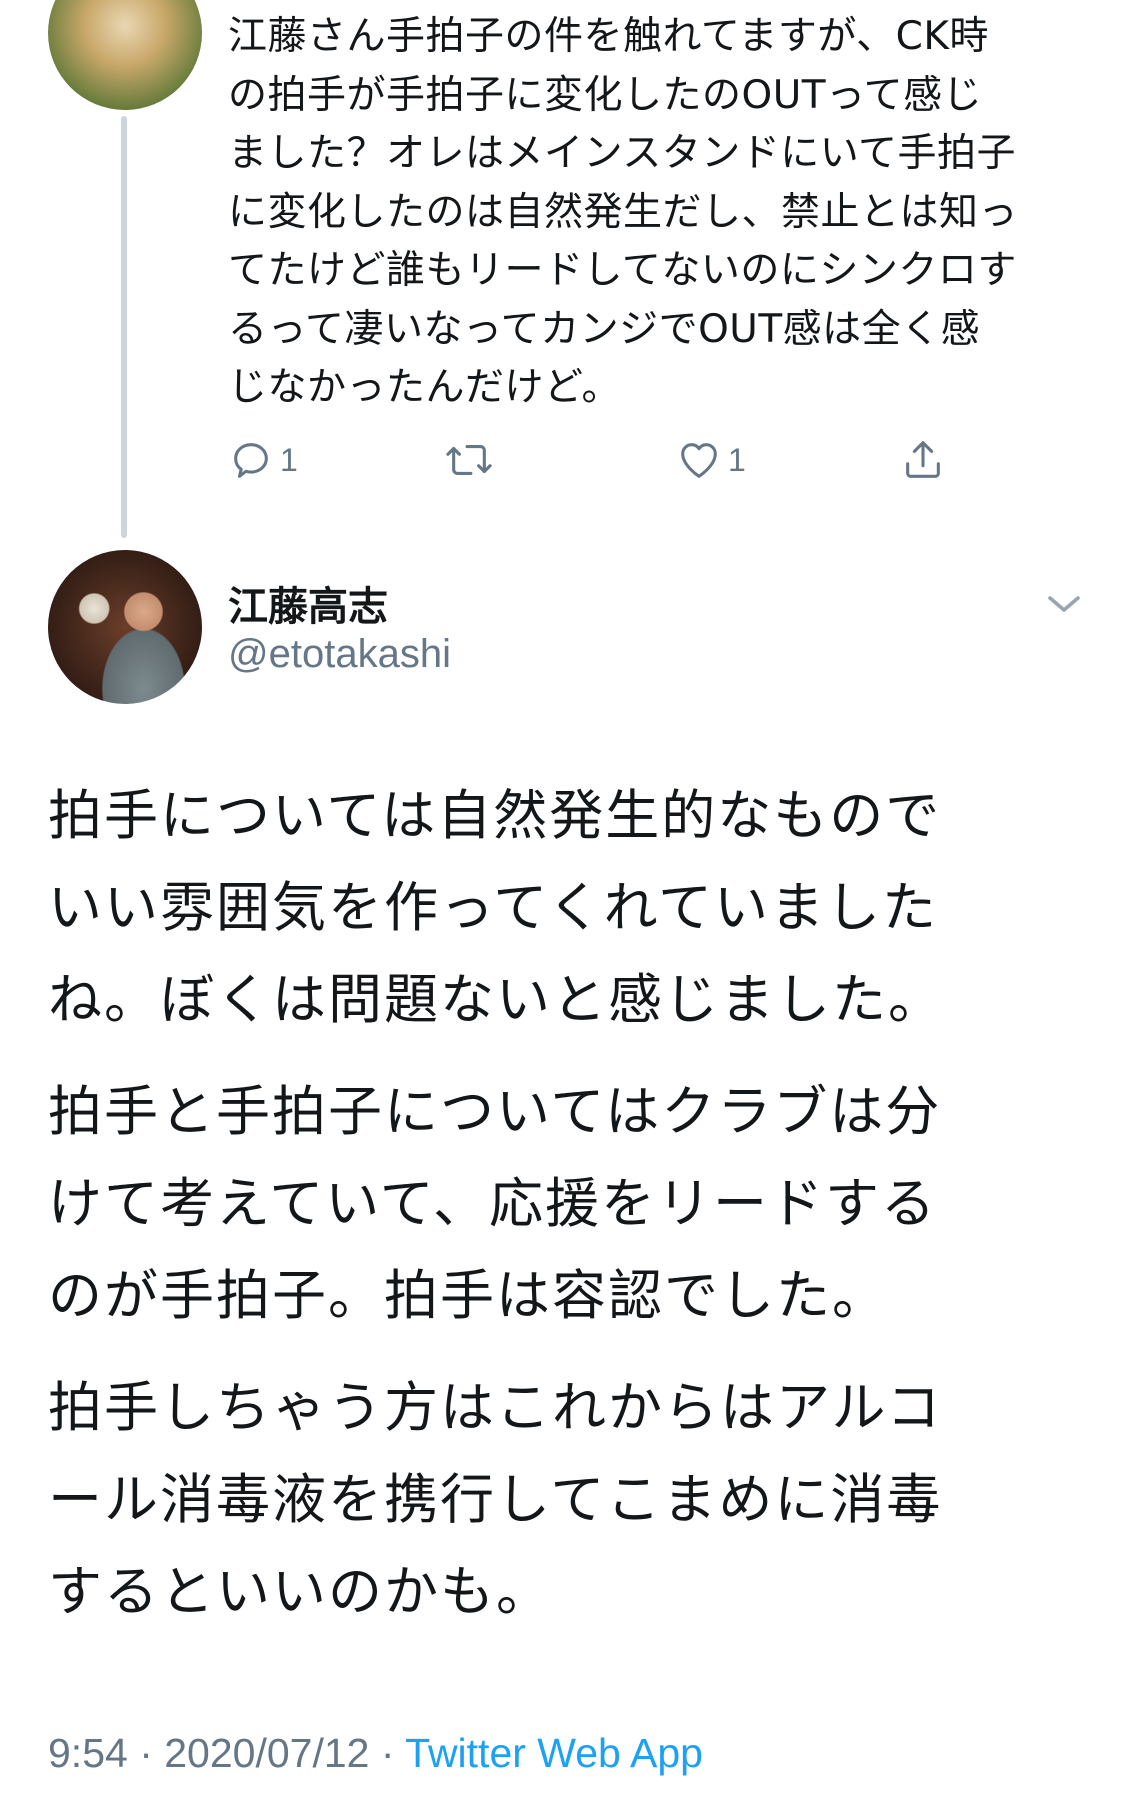 This screenshot has height=1804, width=1125. I want to click on tweet-date: 2020/07/12, so click(267, 1753).